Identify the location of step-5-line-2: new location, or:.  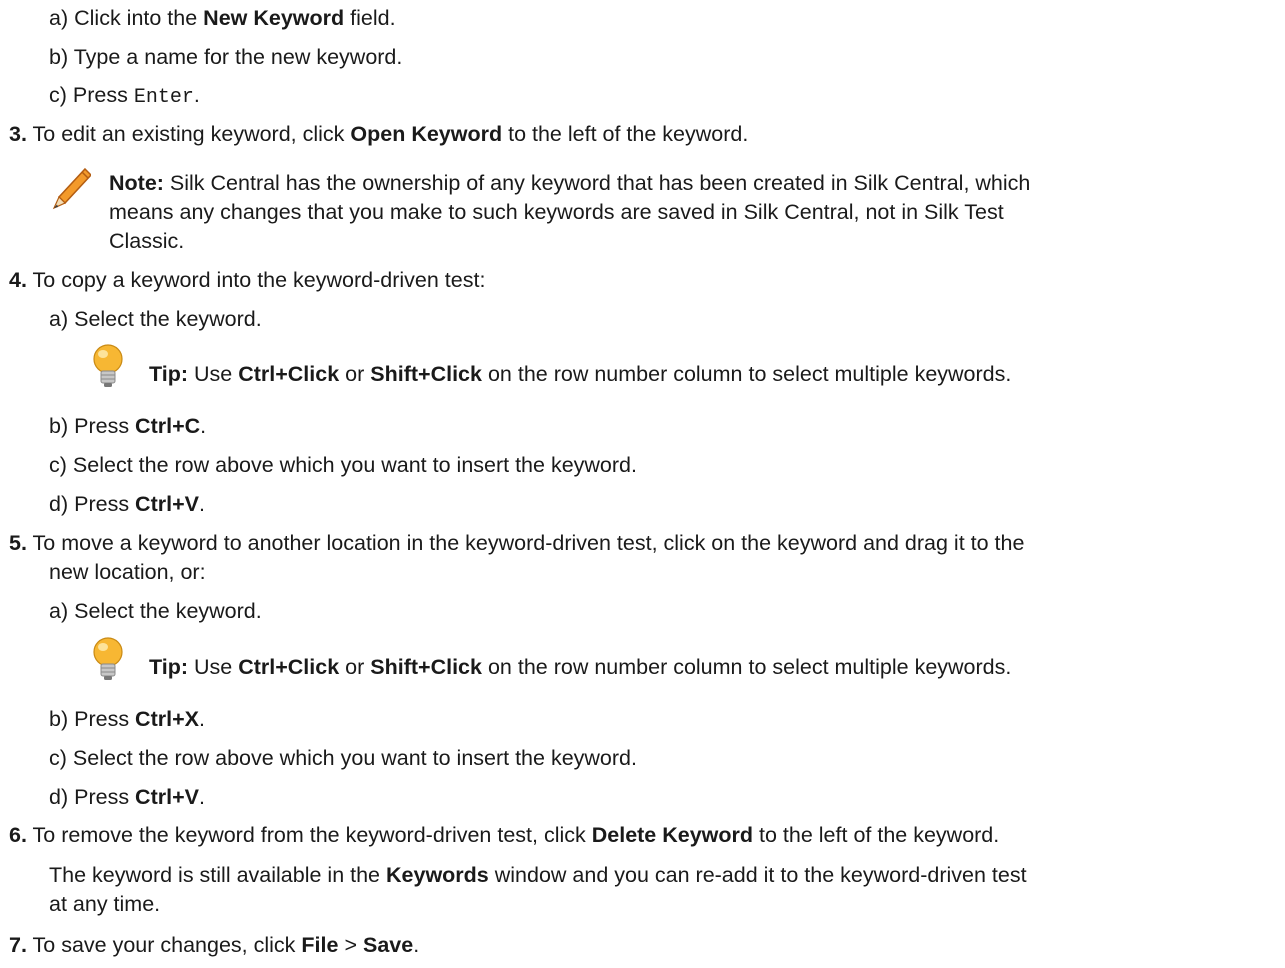
(127, 572).